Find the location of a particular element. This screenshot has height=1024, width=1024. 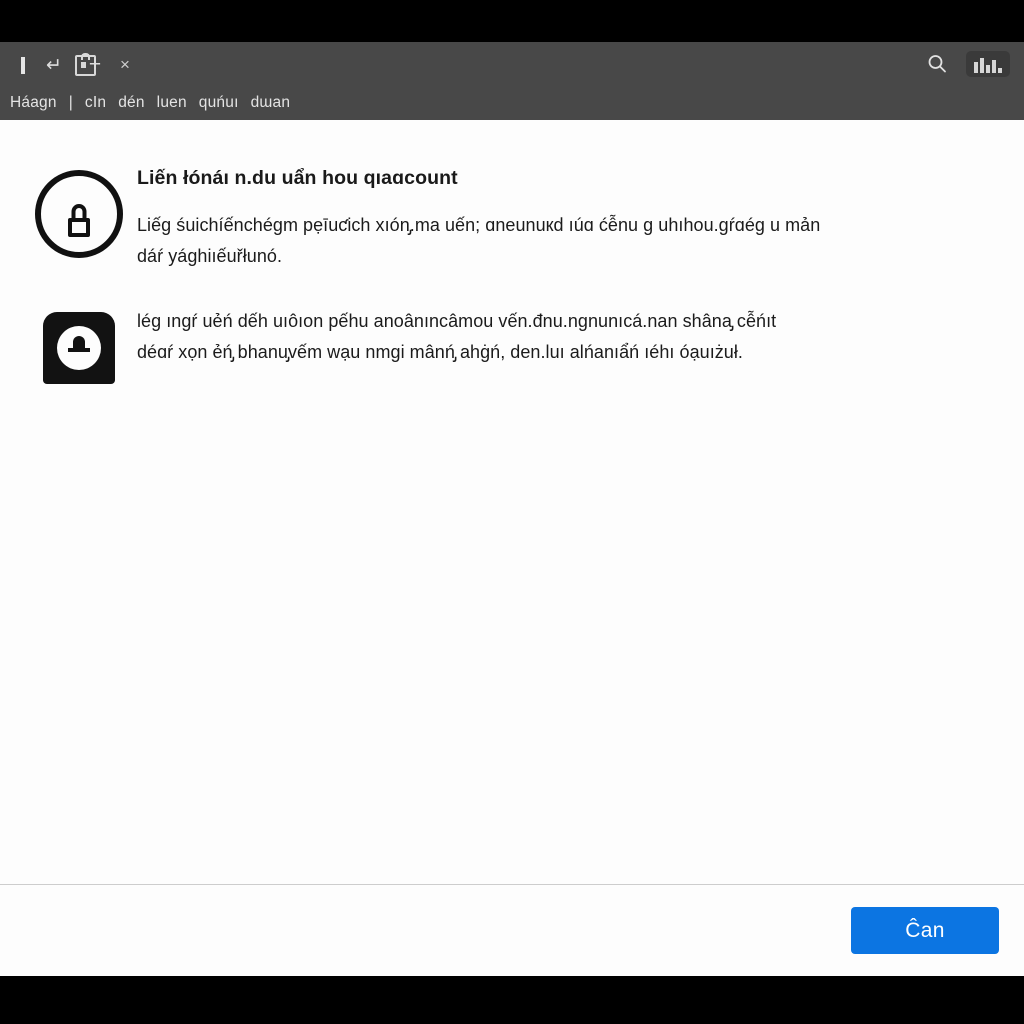

browser-chrome: ↵ + × Háaɡn | cIn dén luen quńuı dɯan is located at coordinates (512, 81).